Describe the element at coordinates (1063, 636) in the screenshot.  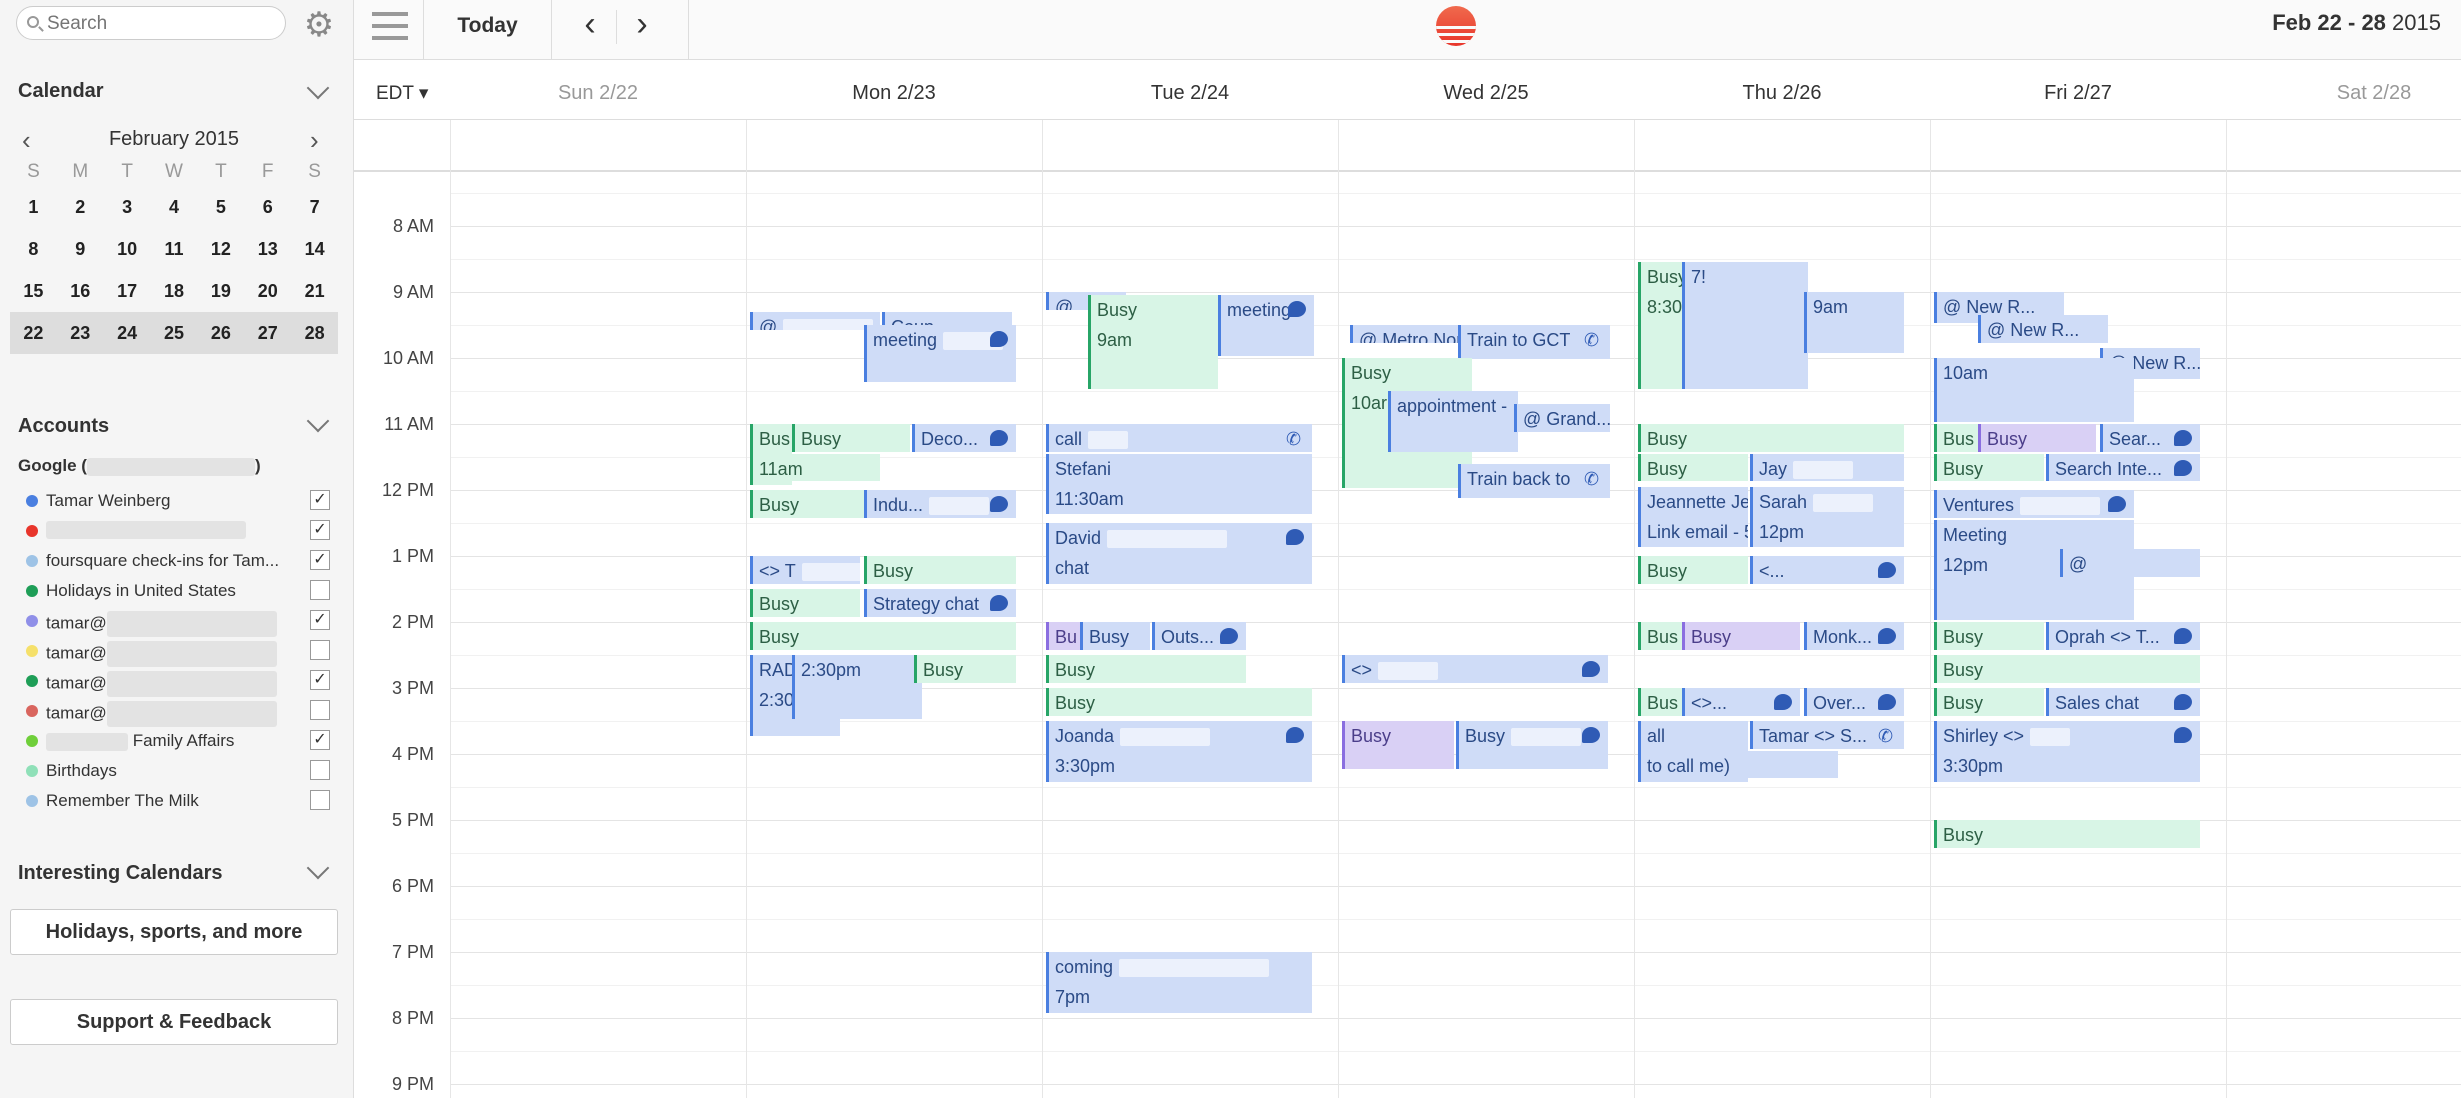
I see `calendar-event: Bu` at that location.